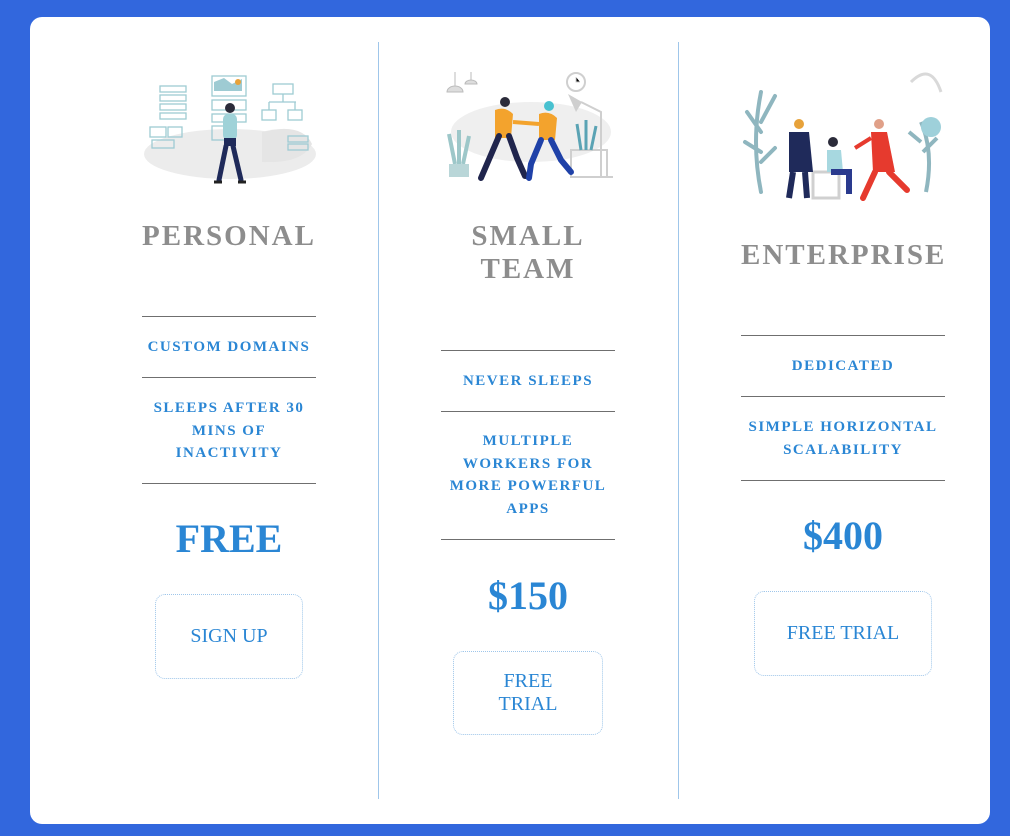  I want to click on feature-item: NEVER SLEEPS, so click(528, 381).